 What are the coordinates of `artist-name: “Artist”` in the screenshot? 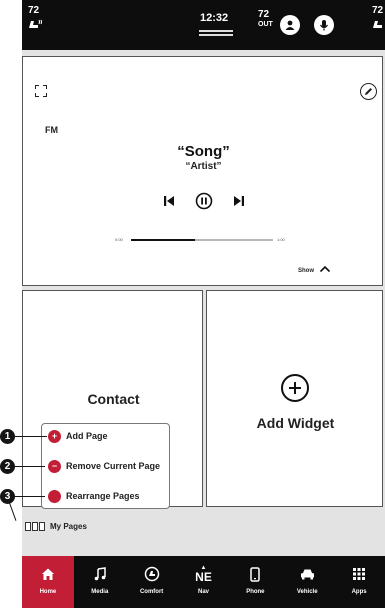 It's located at (203, 166).